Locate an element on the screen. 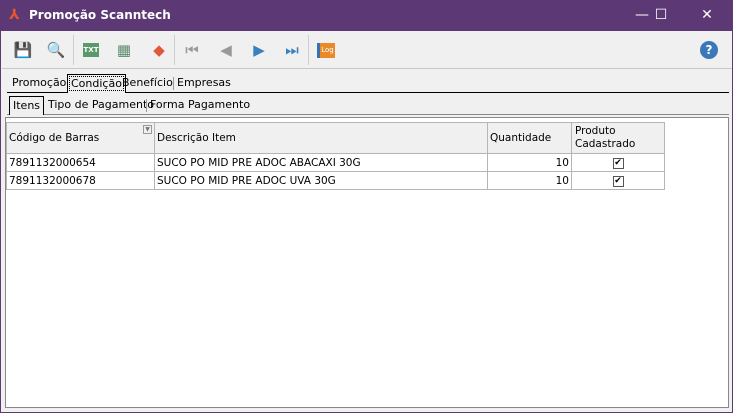  app-logo-icon: ⅄ is located at coordinates (14, 15).